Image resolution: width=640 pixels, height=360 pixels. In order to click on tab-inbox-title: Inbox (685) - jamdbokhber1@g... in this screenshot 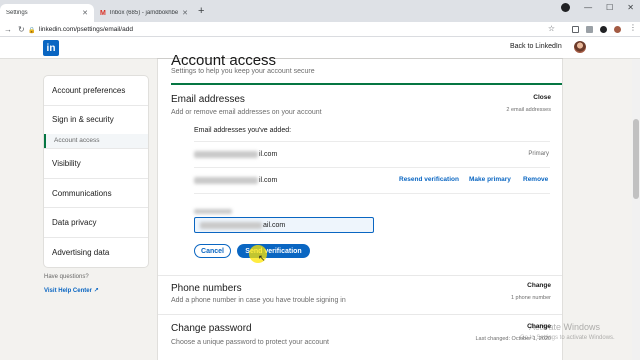, I will do `click(144, 13)`.